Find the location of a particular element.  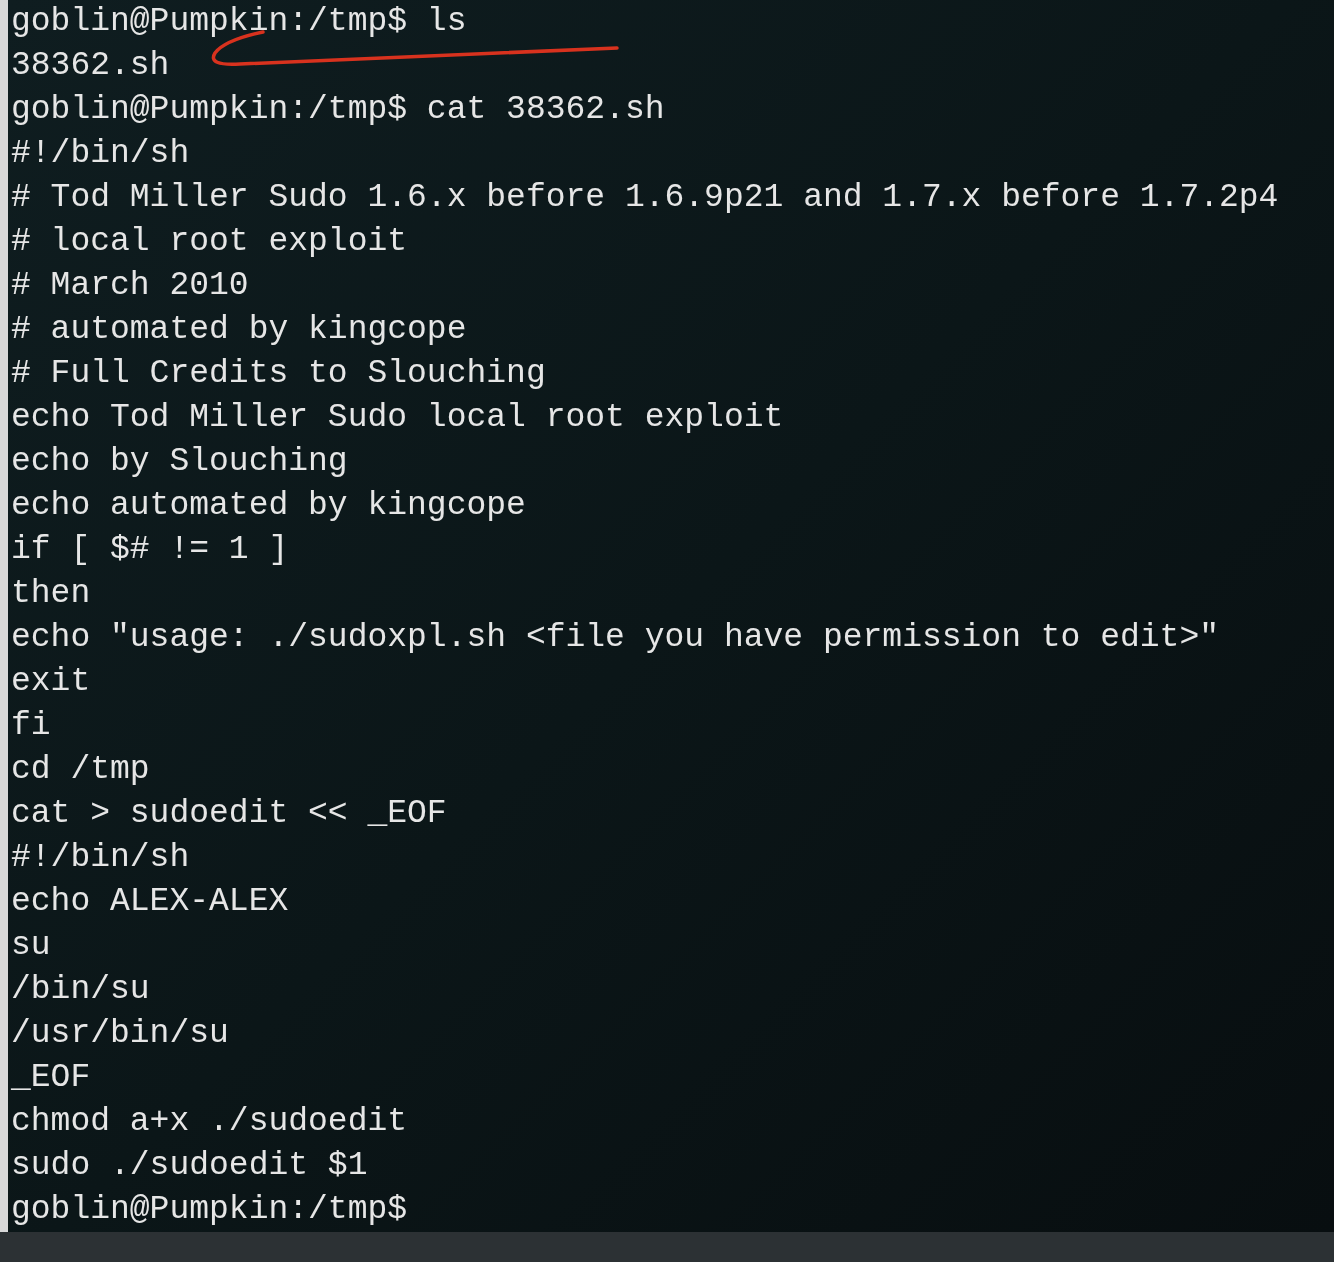

terminal-line: /bin/su is located at coordinates (80, 990).